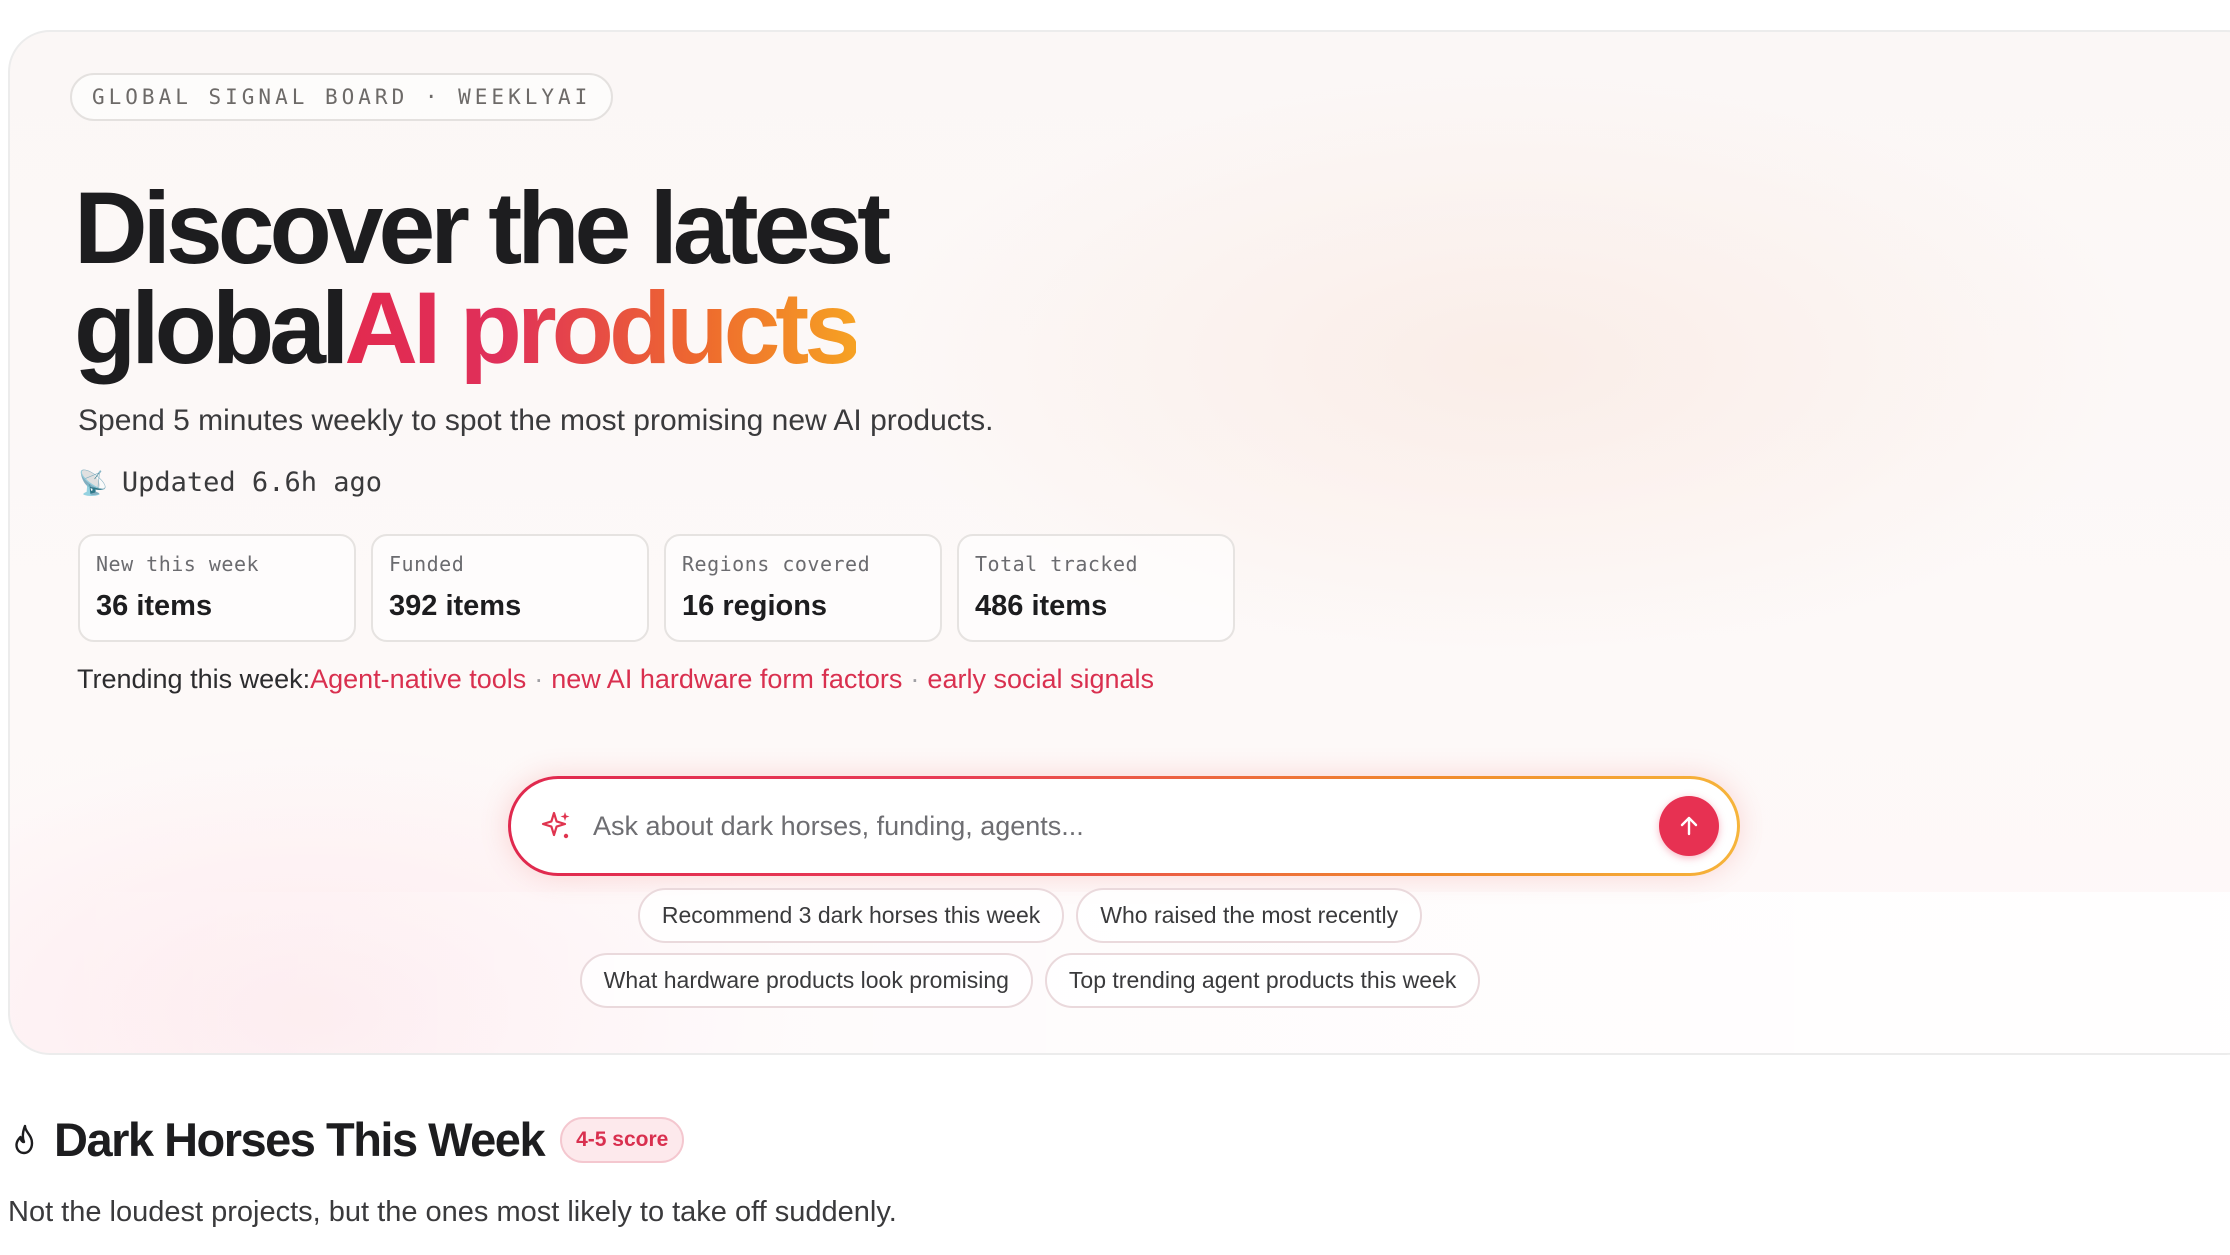  What do you see at coordinates (211, 328) in the screenshot?
I see `headline-line-2-plain: global` at bounding box center [211, 328].